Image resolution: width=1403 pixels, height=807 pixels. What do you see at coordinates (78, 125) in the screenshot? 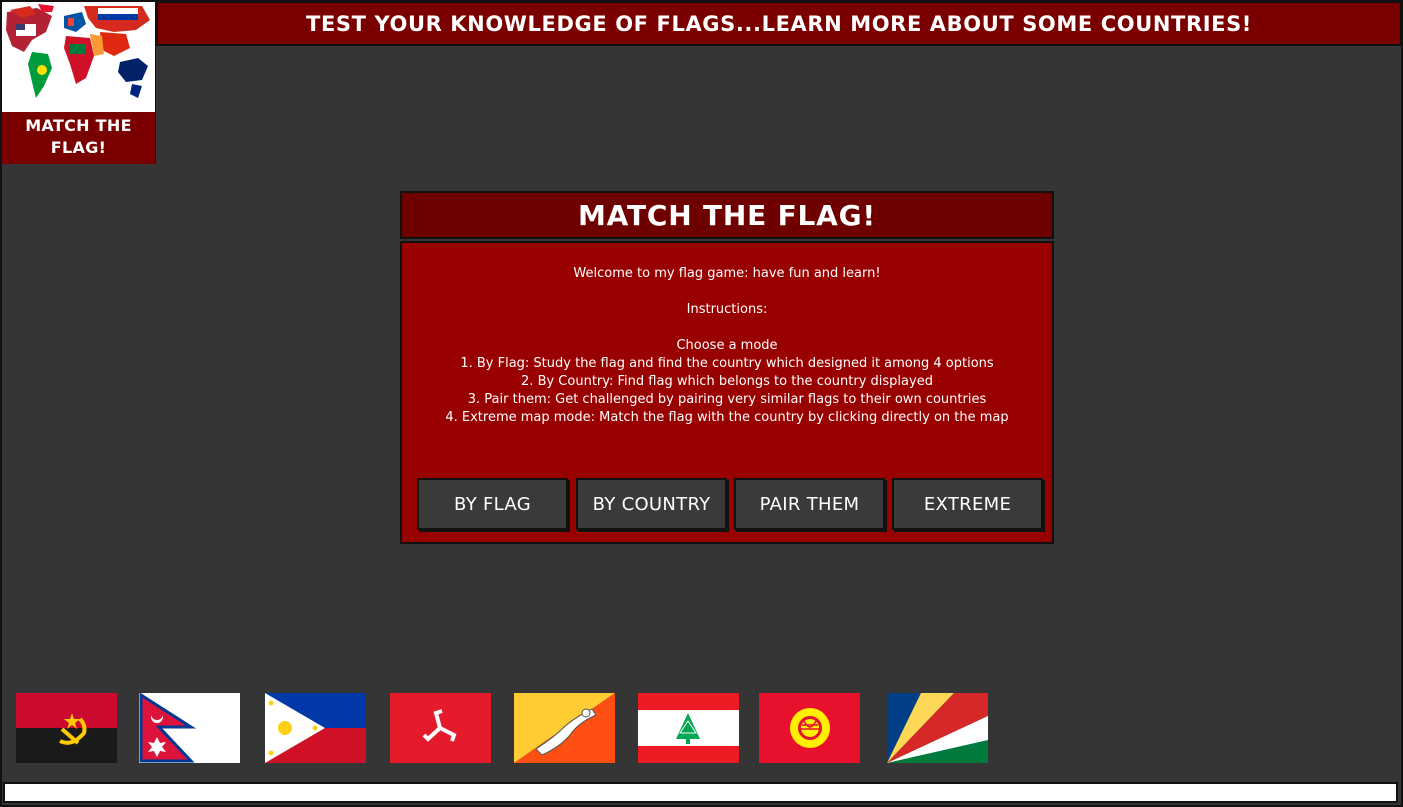
I see `logo-line-1: MATCH THE` at bounding box center [78, 125].